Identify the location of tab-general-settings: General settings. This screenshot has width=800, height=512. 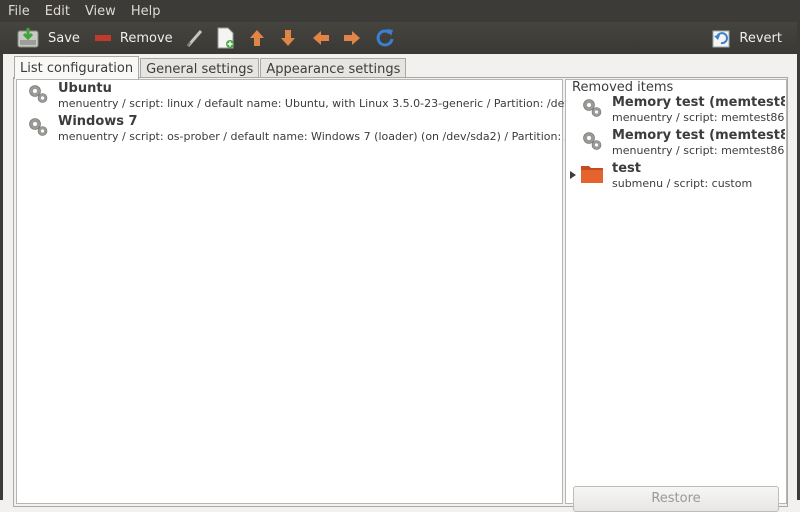
(200, 68).